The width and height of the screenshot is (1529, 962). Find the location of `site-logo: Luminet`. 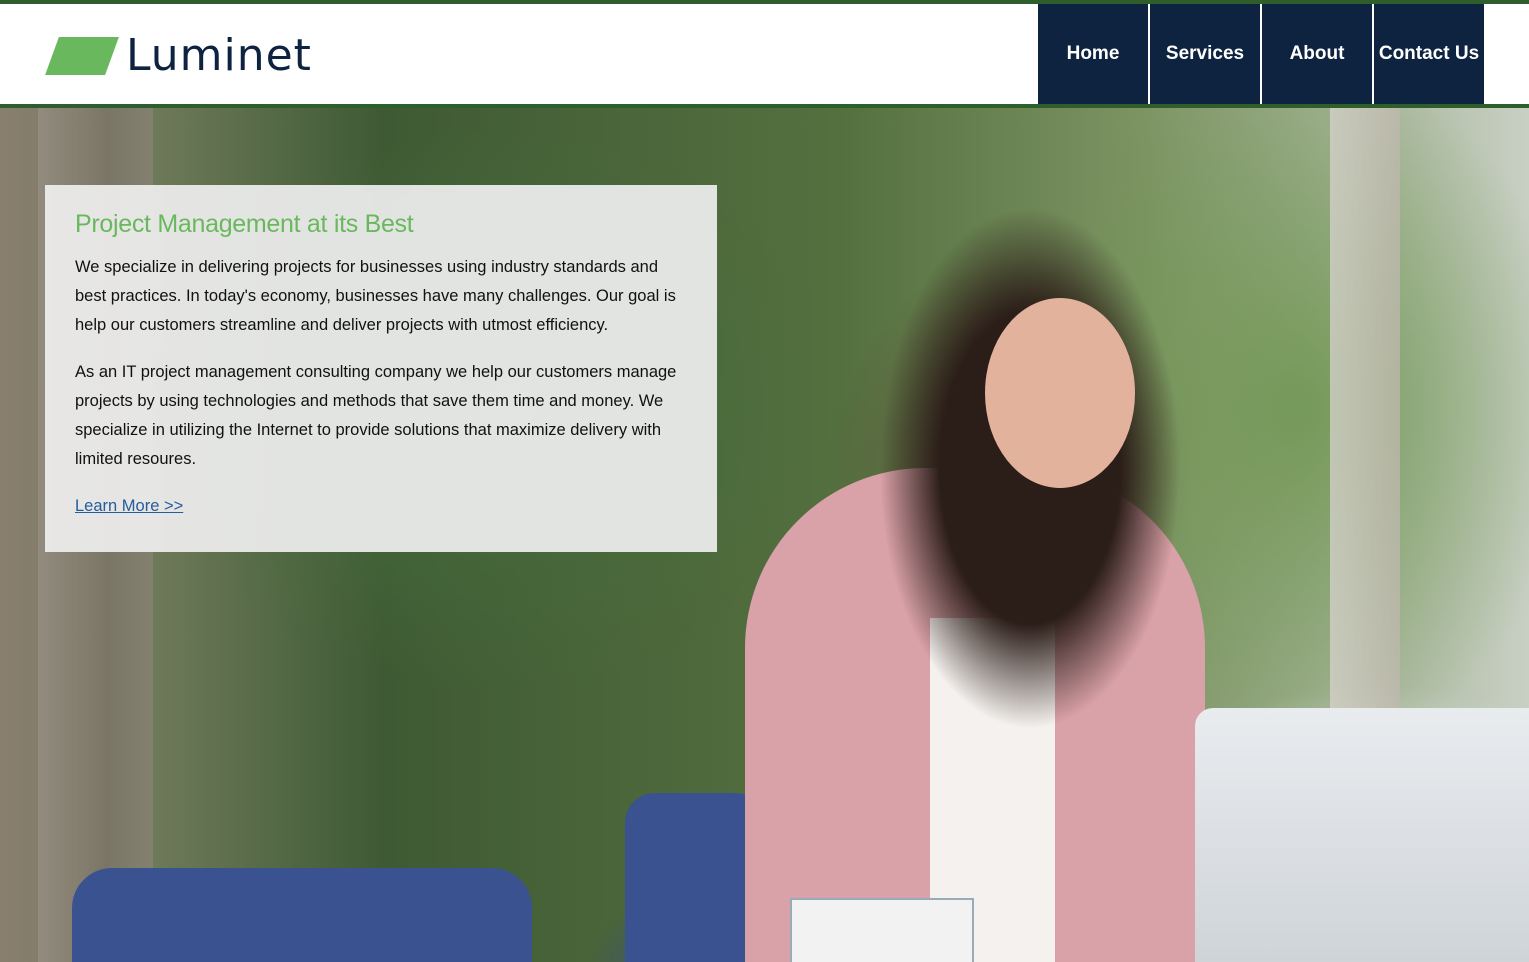

site-logo: Luminet is located at coordinates (178, 56).